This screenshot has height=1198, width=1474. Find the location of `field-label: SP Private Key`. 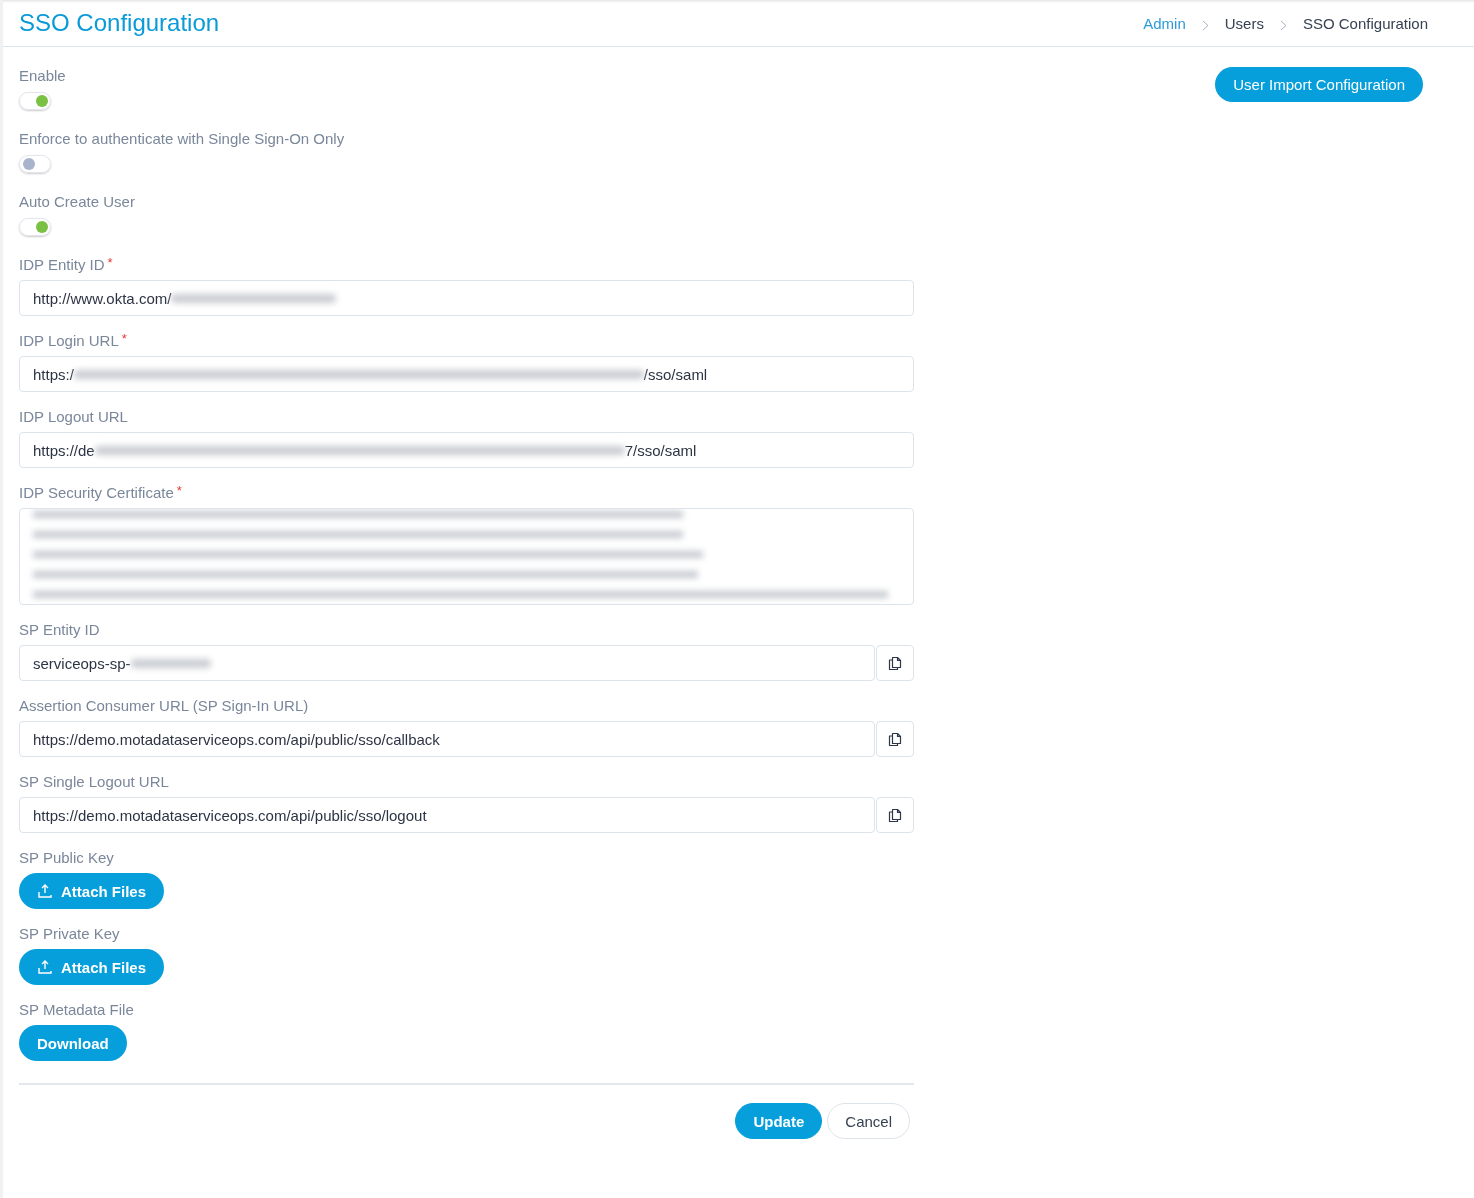

field-label: SP Private Key is located at coordinates (69, 933).